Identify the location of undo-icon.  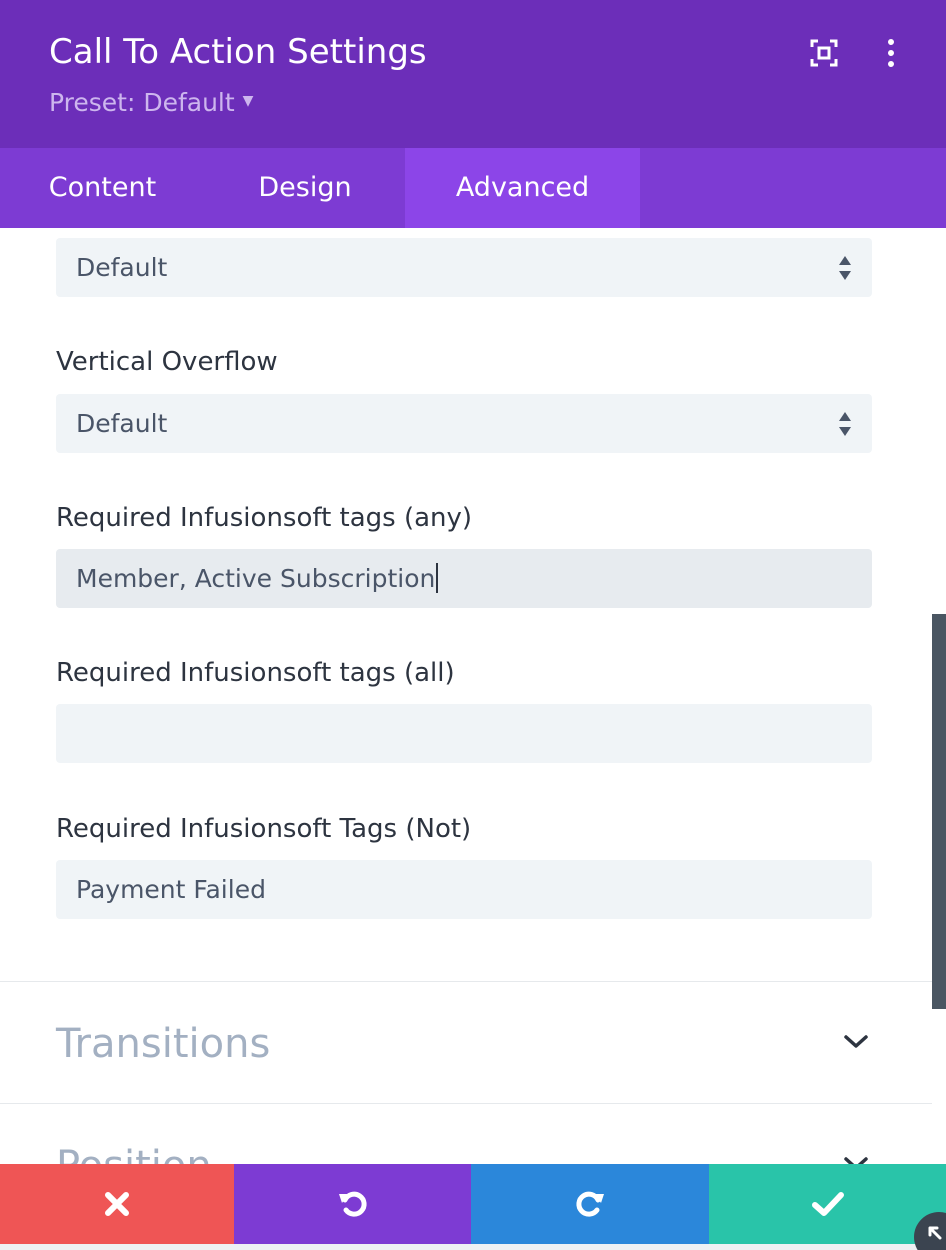
(352, 1204).